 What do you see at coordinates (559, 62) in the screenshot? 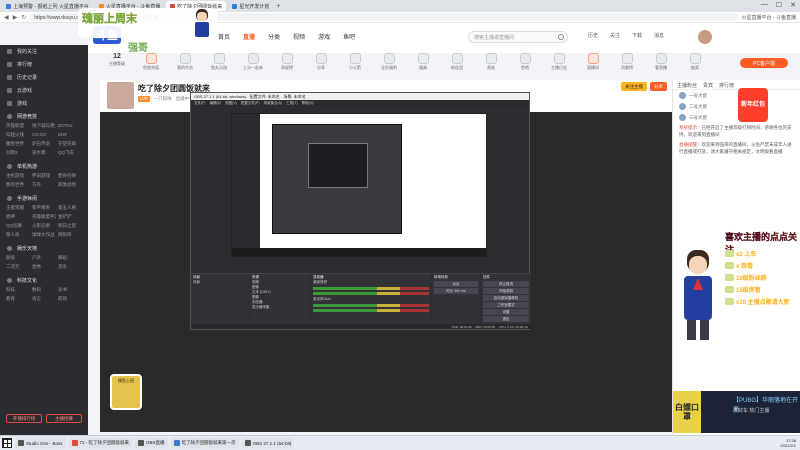
I see `quick-icon: 主播日志` at bounding box center [559, 62].